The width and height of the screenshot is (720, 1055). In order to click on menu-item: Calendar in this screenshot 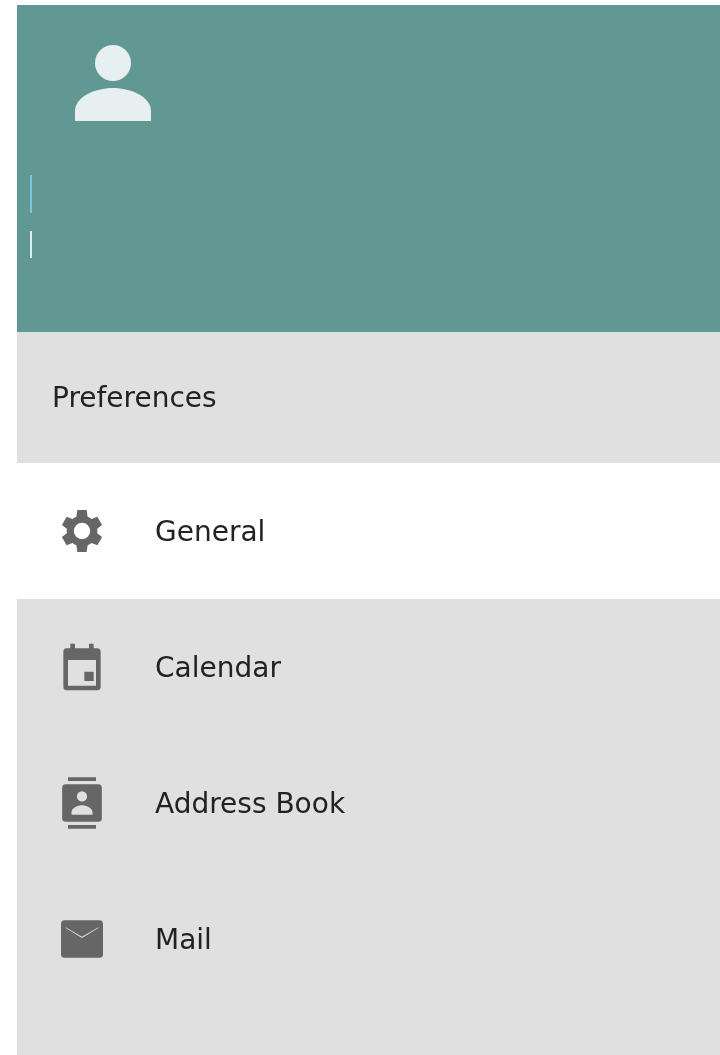, I will do `click(368, 667)`.